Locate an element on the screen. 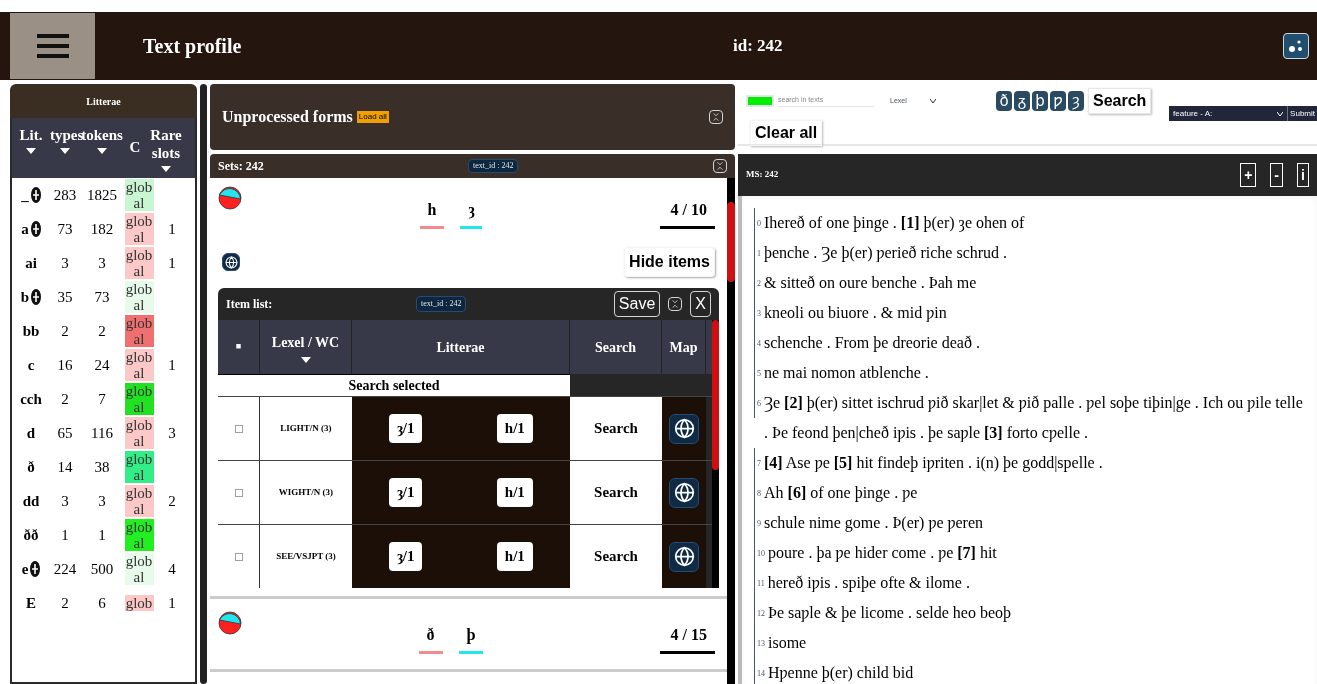  globe-icon is located at coordinates (684, 556).